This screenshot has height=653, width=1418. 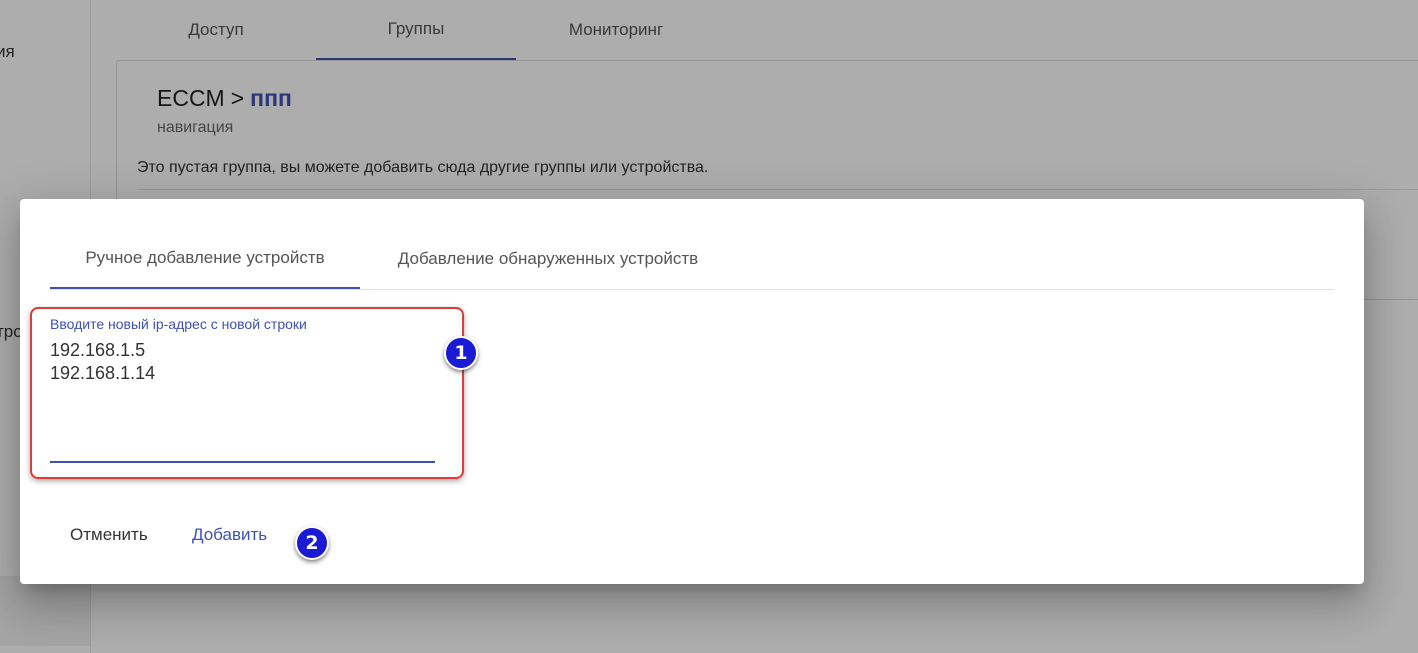 What do you see at coordinates (242, 396) in the screenshot?
I see `ip-address-input` at bounding box center [242, 396].